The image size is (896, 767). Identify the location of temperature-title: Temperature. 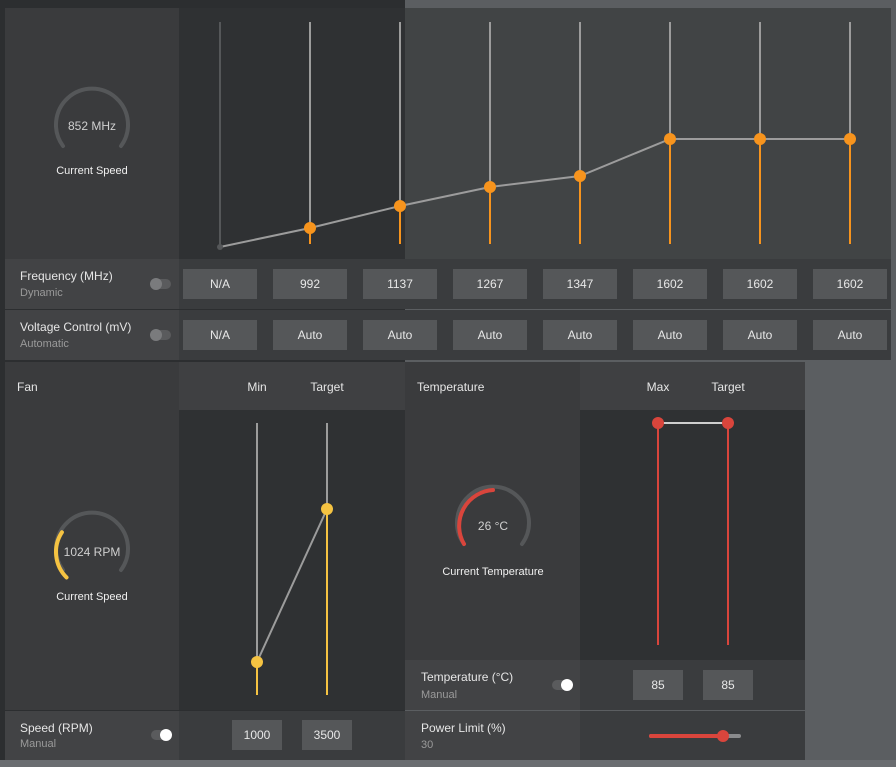
(451, 387).